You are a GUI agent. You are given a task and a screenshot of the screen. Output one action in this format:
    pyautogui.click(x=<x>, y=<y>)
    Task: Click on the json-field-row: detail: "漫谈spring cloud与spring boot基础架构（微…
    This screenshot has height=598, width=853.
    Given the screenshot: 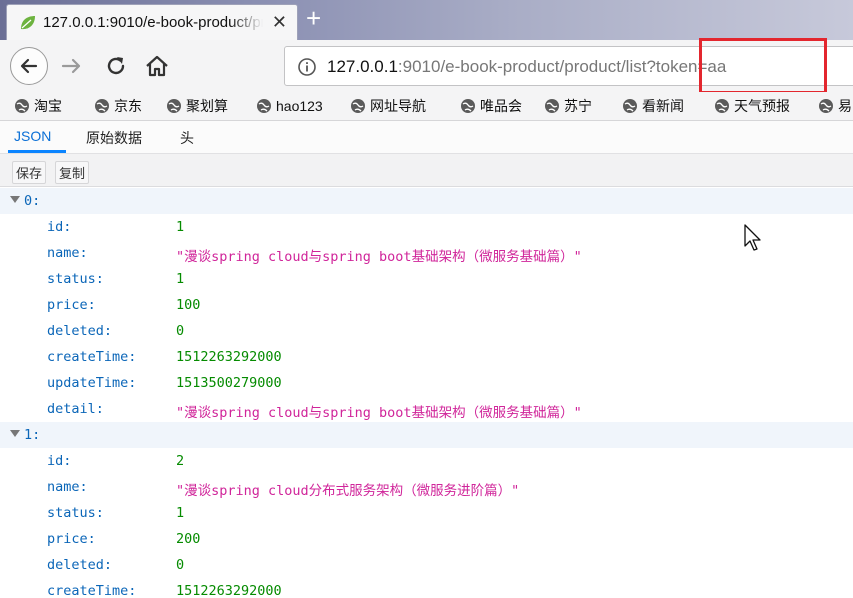 What is the action you would take?
    pyautogui.click(x=426, y=409)
    